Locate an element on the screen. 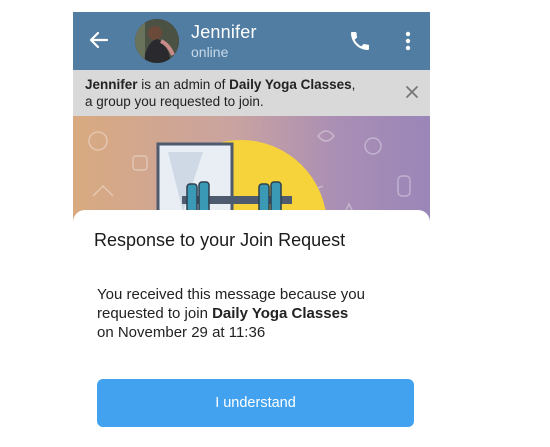  banner-text-middle: is an admin of is located at coordinates (183, 84).